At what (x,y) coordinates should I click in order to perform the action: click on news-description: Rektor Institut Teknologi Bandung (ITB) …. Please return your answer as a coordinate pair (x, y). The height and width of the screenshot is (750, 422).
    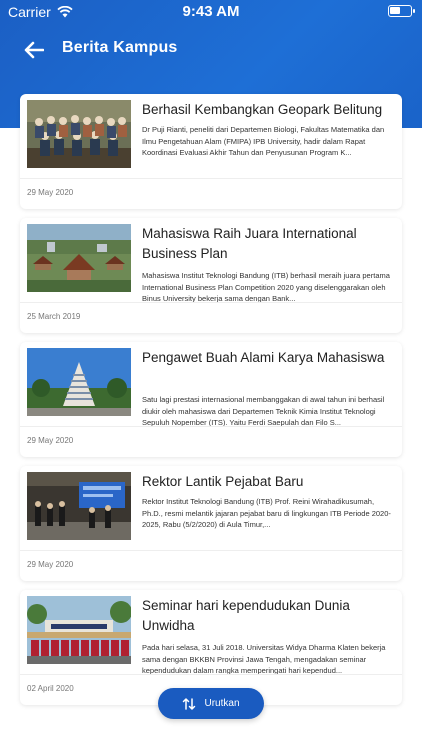
    Looking at the image, I should click on (266, 513).